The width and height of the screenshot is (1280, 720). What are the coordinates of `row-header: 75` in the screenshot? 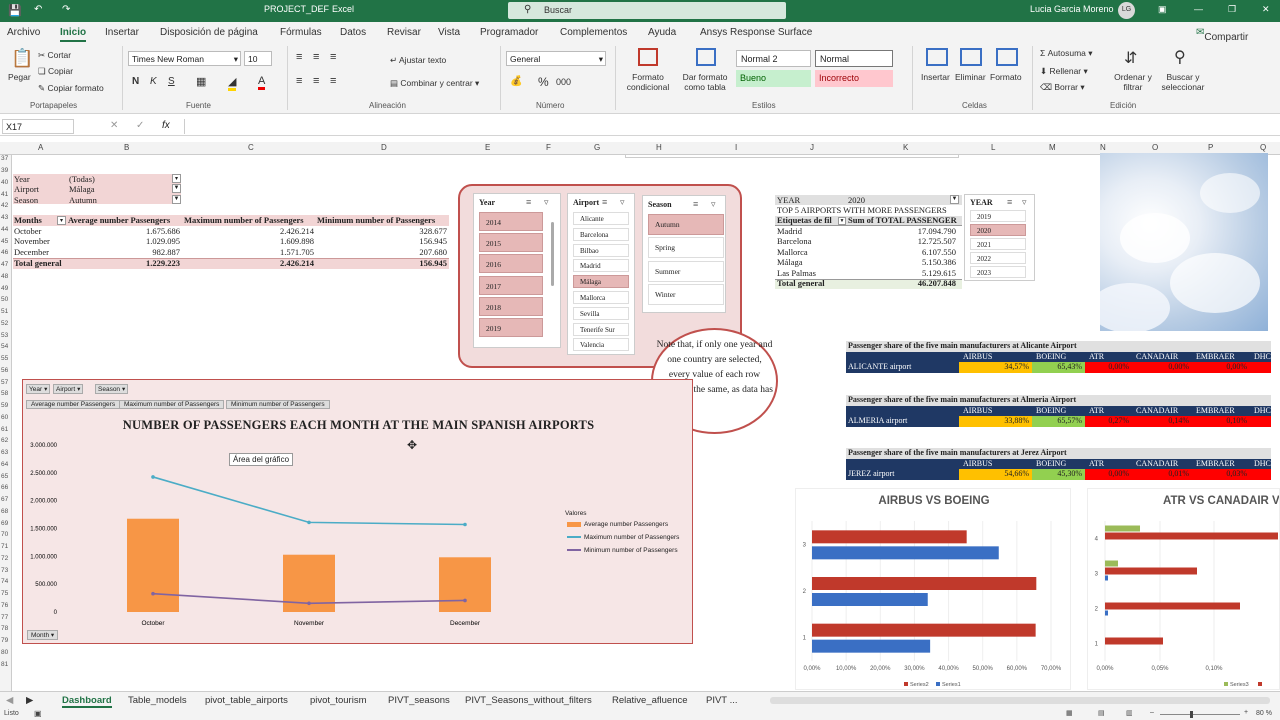 It's located at (4, 593).